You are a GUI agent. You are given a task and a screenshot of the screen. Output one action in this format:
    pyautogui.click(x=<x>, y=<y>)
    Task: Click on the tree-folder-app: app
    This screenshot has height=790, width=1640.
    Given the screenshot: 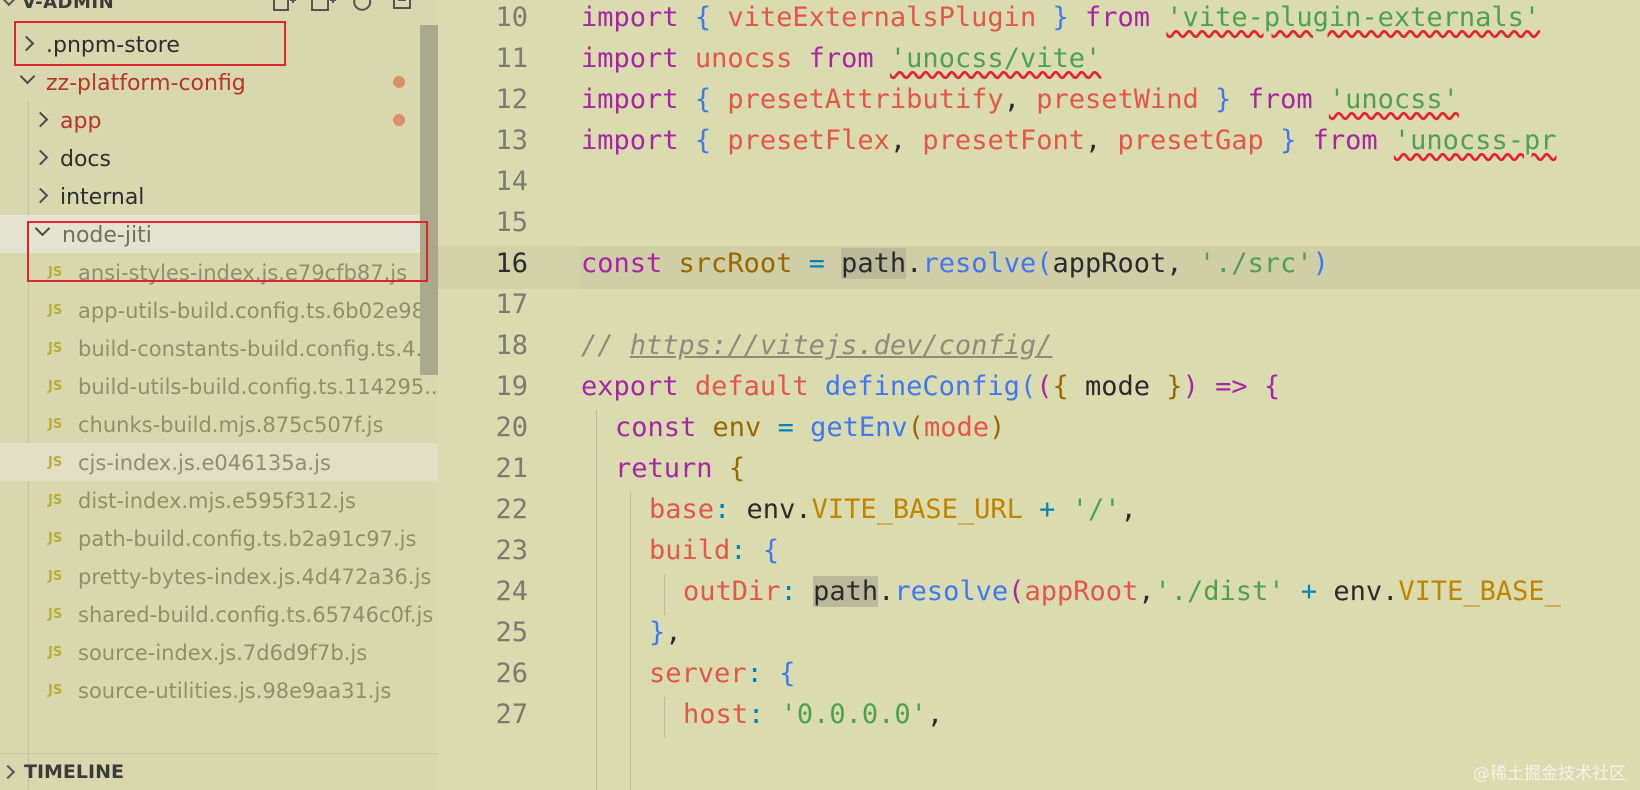 What is the action you would take?
    pyautogui.click(x=219, y=120)
    